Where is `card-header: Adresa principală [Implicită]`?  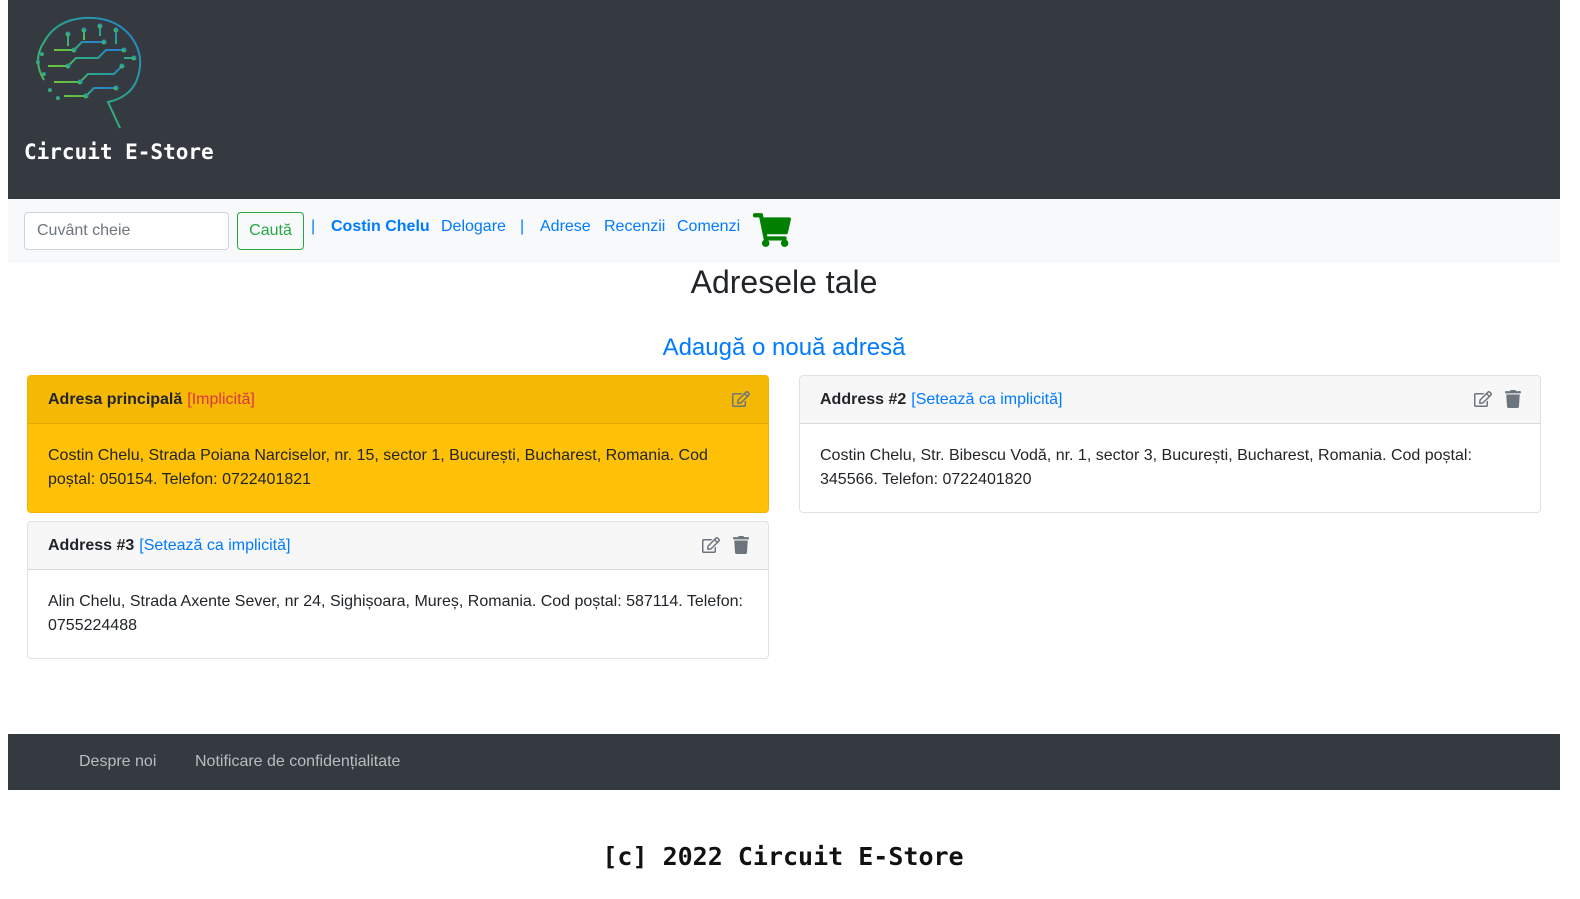
card-header: Adresa principală [Implicită] is located at coordinates (398, 400).